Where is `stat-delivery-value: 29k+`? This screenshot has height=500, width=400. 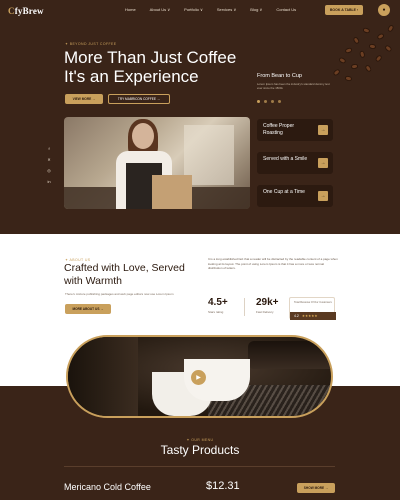
stat-delivery-value: 29k+ is located at coordinates (267, 302).